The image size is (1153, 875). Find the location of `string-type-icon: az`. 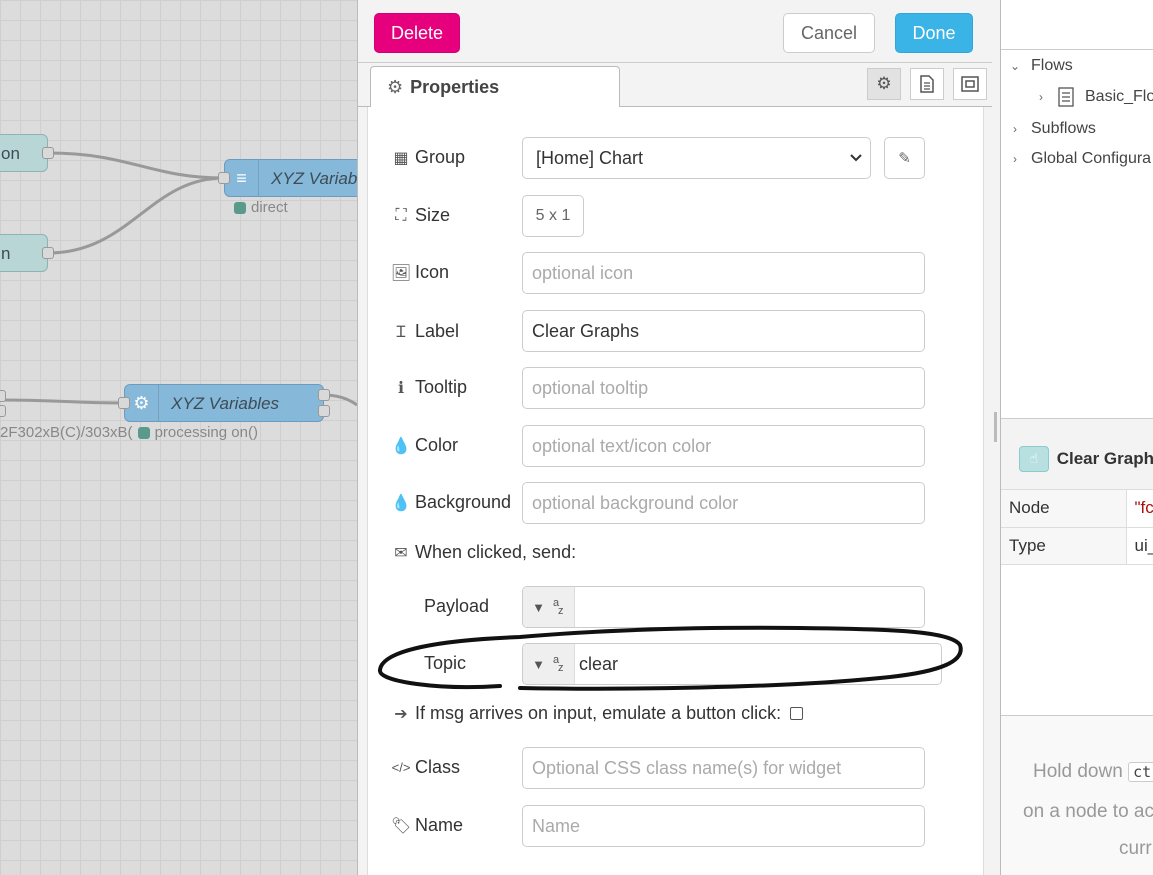

string-type-icon: az is located at coordinates (558, 664).